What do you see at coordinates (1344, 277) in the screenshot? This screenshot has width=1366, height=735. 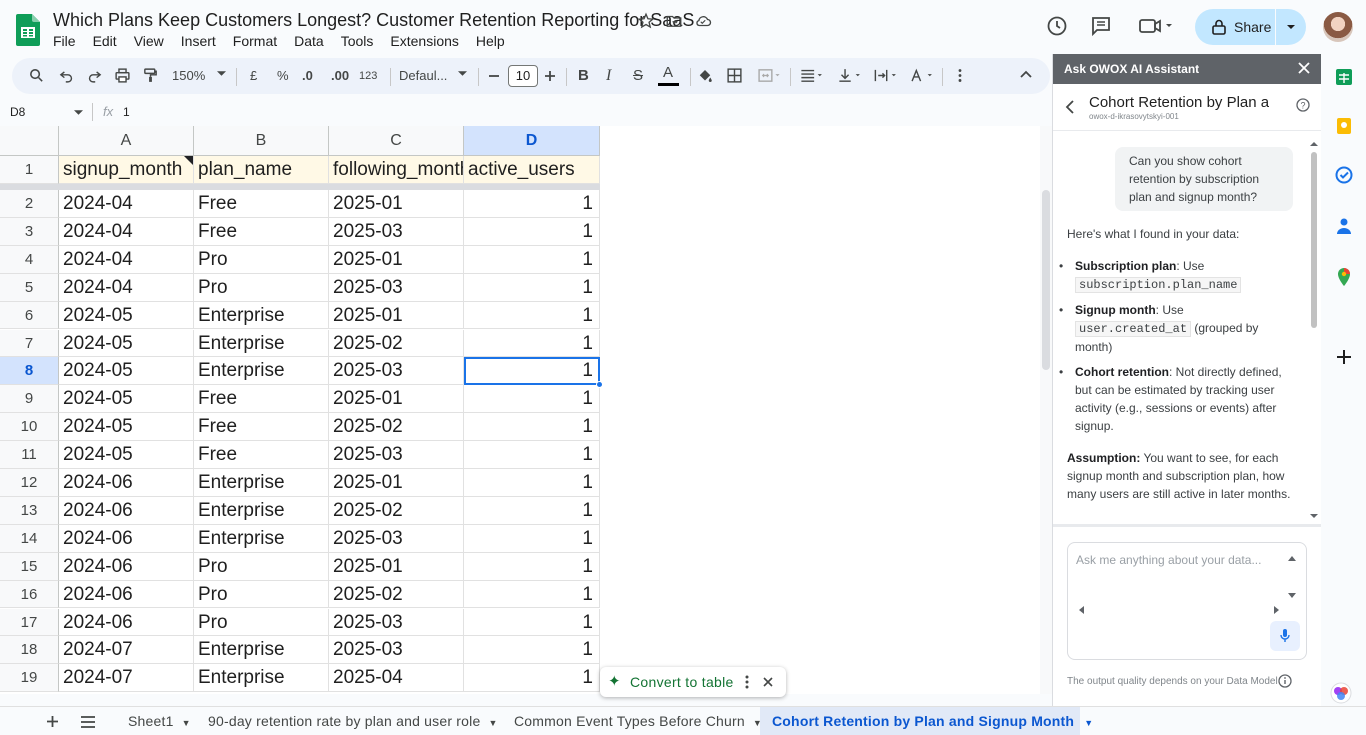 I see `maps-icon` at bounding box center [1344, 277].